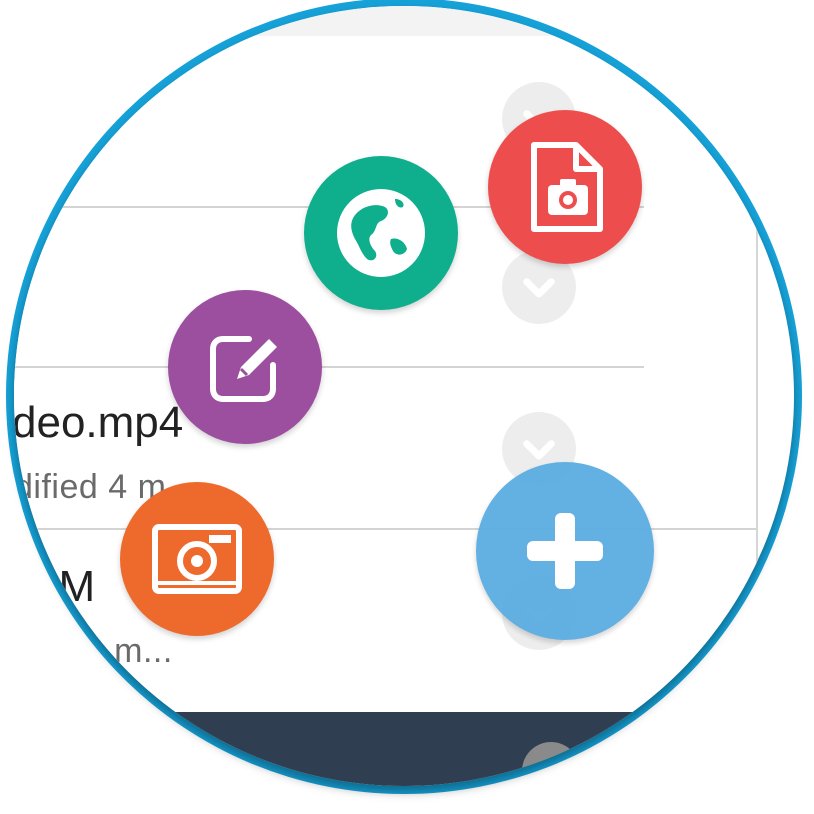  Describe the element at coordinates (99, 422) in the screenshot. I see `file-name: deo.mp4` at that location.